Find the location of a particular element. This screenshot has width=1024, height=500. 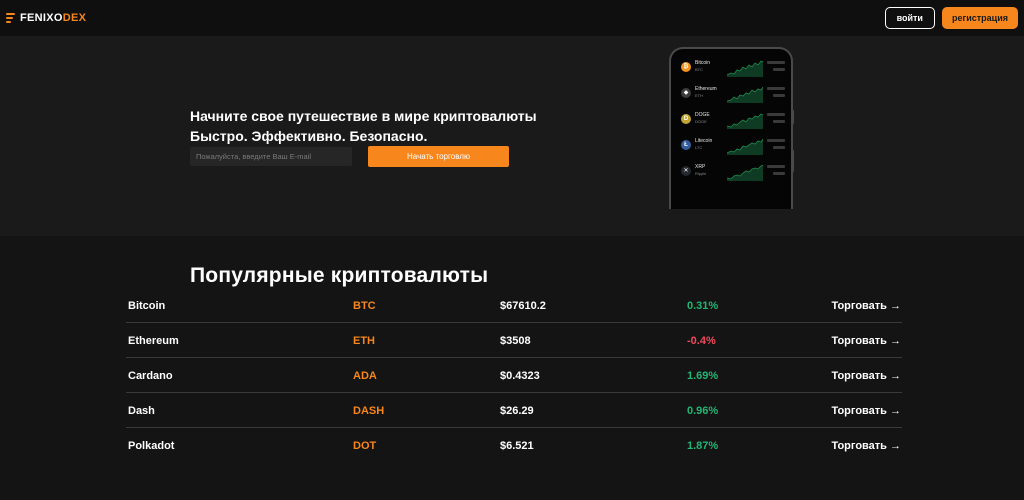

coin-symbol: DOT is located at coordinates (365, 446).